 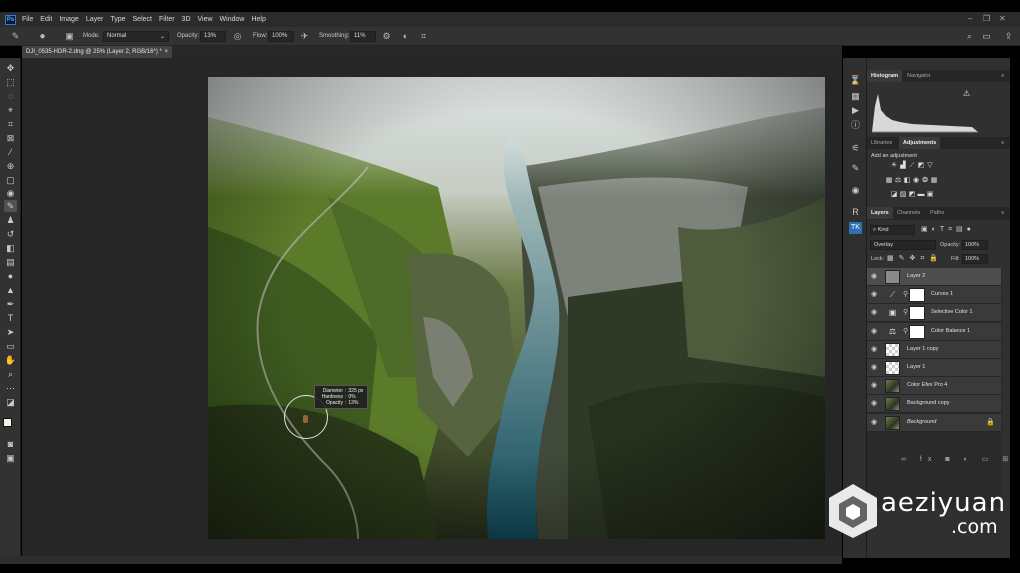 I want to click on layer-row: ◉ Background 🔒, so click(x=934, y=422).